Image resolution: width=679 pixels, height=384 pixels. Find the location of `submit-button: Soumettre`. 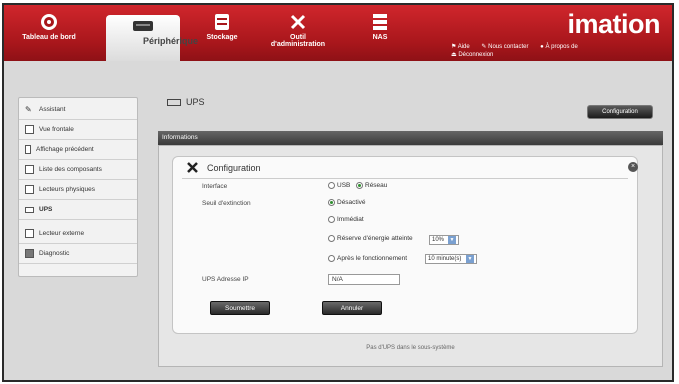

submit-button: Soumettre is located at coordinates (240, 308).